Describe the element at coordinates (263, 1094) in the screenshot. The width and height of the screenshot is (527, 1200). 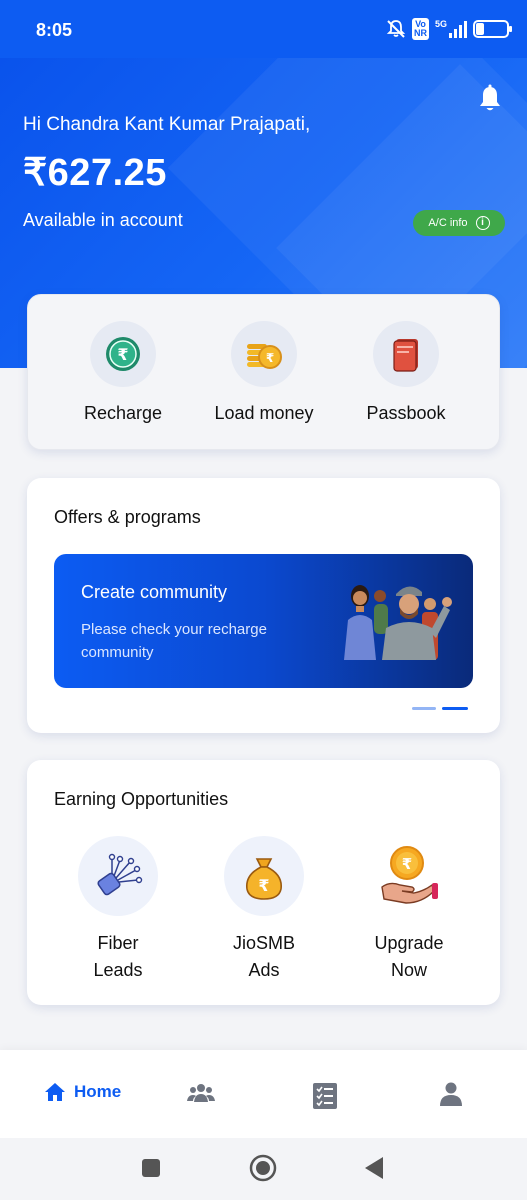
I see `bottom-nav: Home` at that location.